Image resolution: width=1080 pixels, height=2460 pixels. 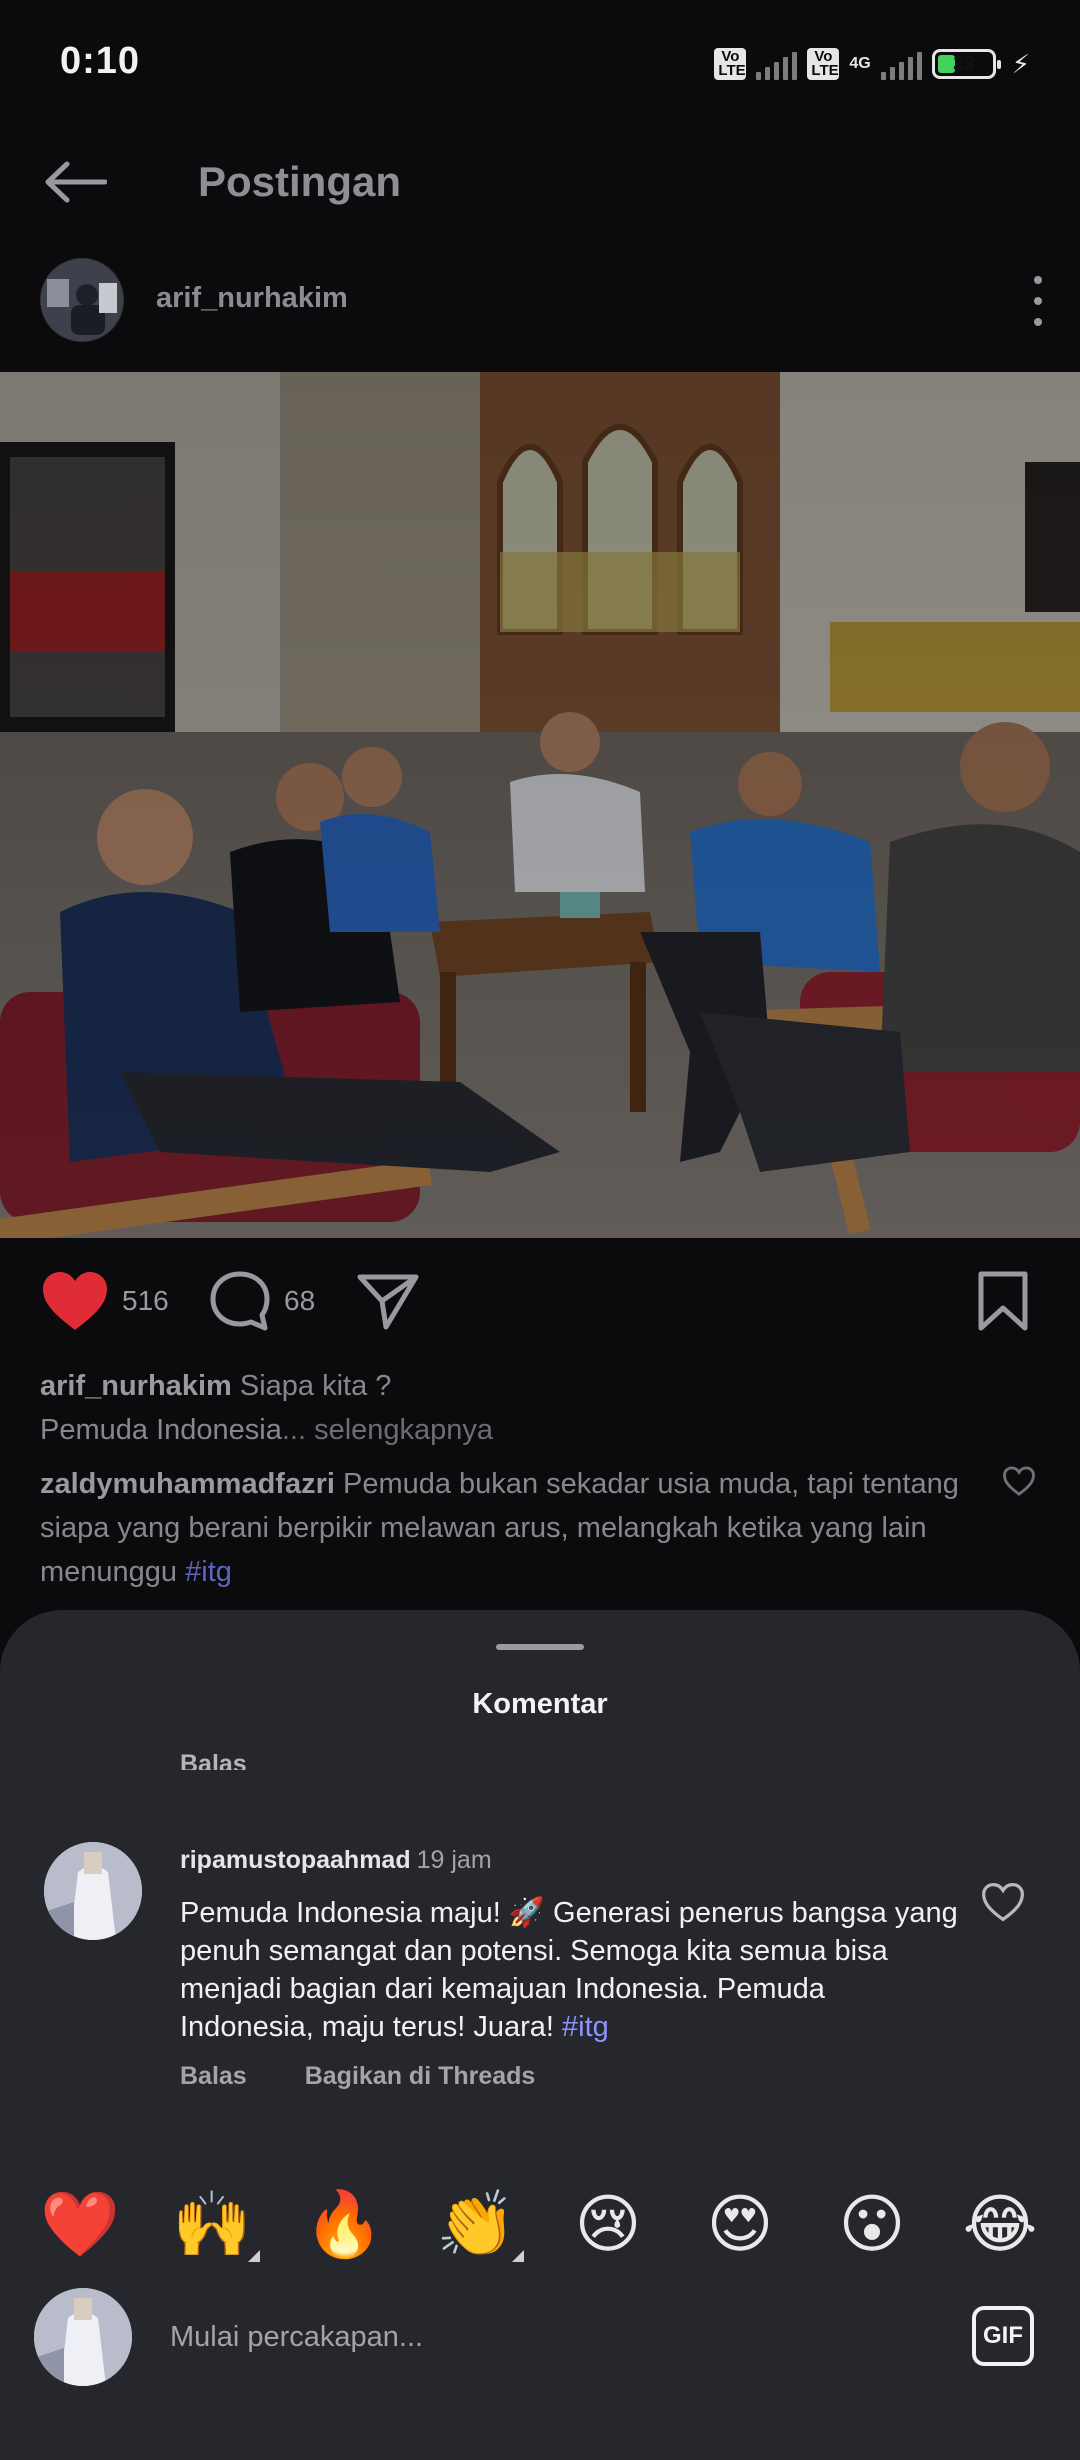 I want to click on share-threads-button: Bagikan di Threads, so click(x=420, y=2076).